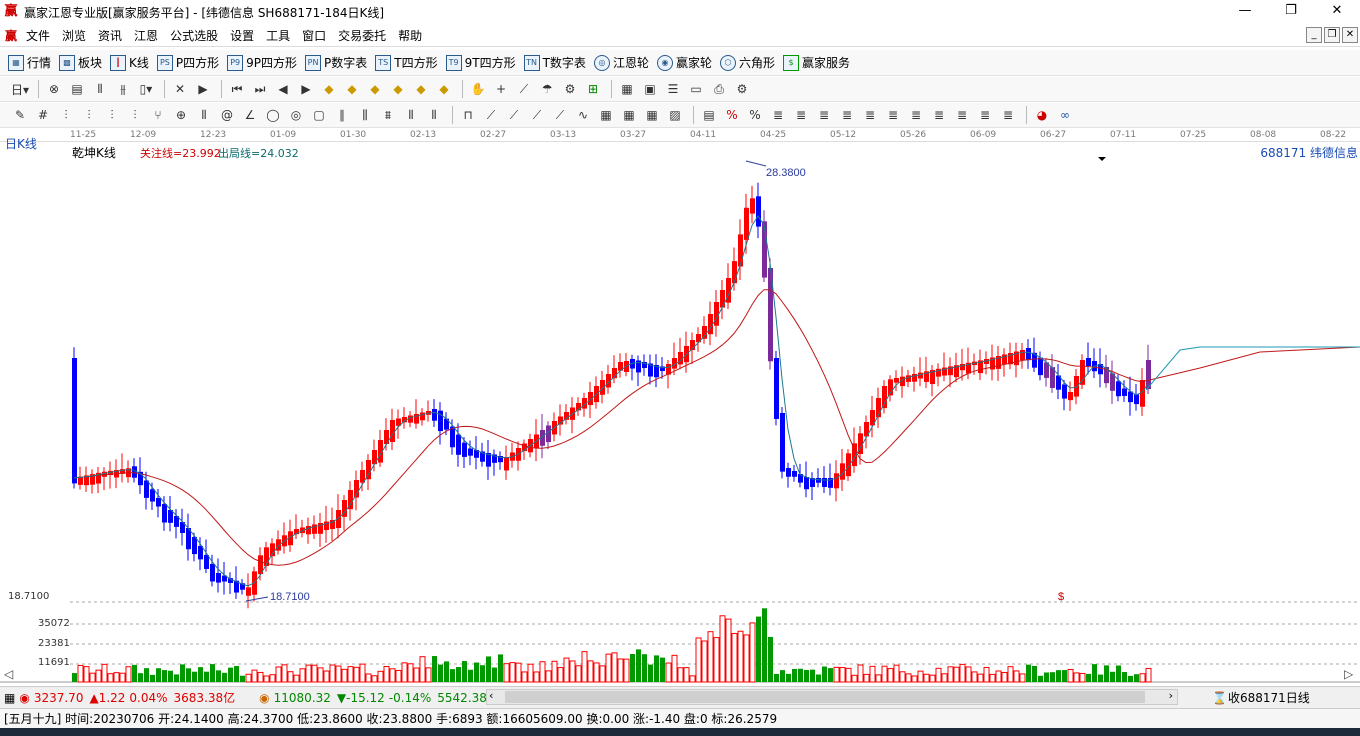 The image size is (1360, 736). Describe the element at coordinates (825, 697) in the screenshot. I see `scroll-thumb` at that location.